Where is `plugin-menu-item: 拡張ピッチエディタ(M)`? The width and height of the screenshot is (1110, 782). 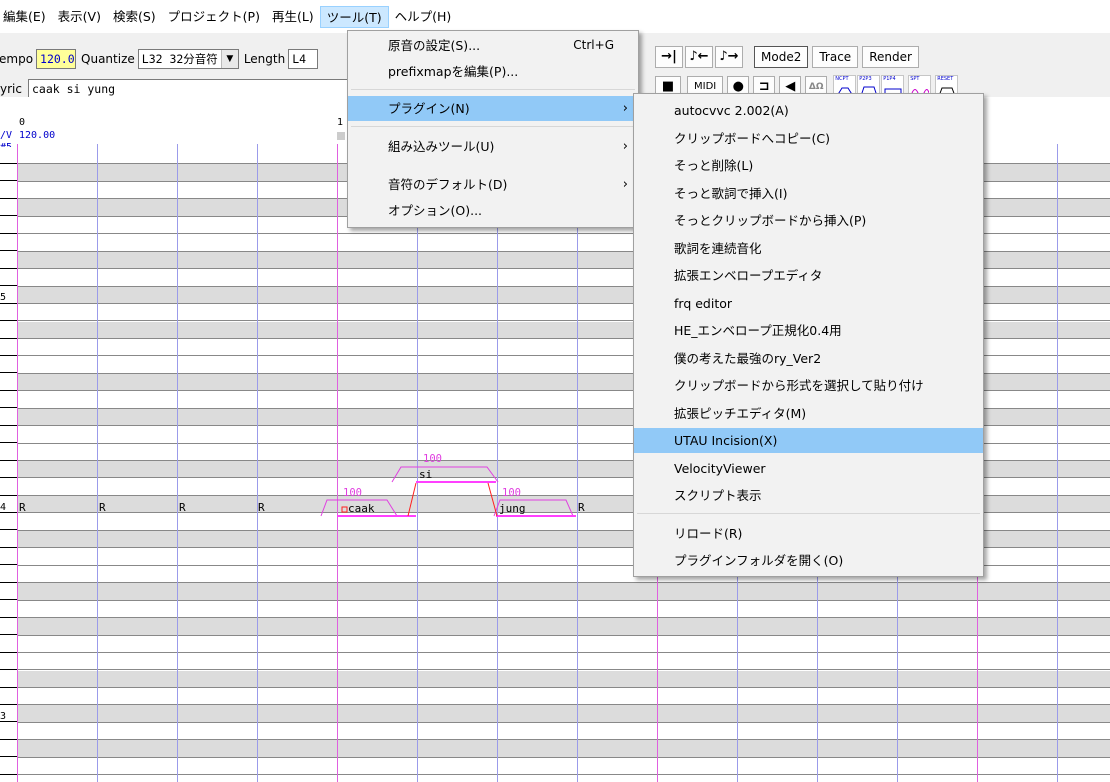 plugin-menu-item: 拡張ピッチエディタ(M) is located at coordinates (808, 413).